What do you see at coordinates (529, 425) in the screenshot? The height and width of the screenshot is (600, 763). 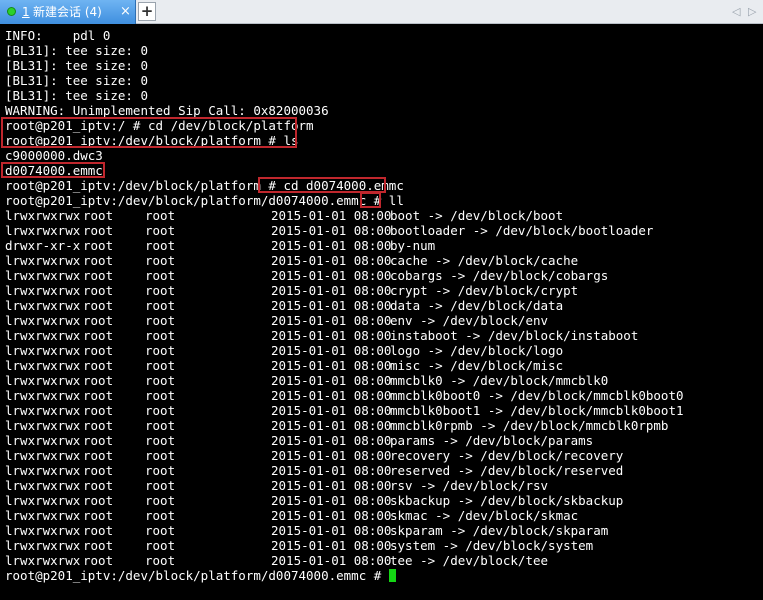 I see `listing-name: mmcblk0rpmb -> /dev/block/mmcblk0rpmb` at bounding box center [529, 425].